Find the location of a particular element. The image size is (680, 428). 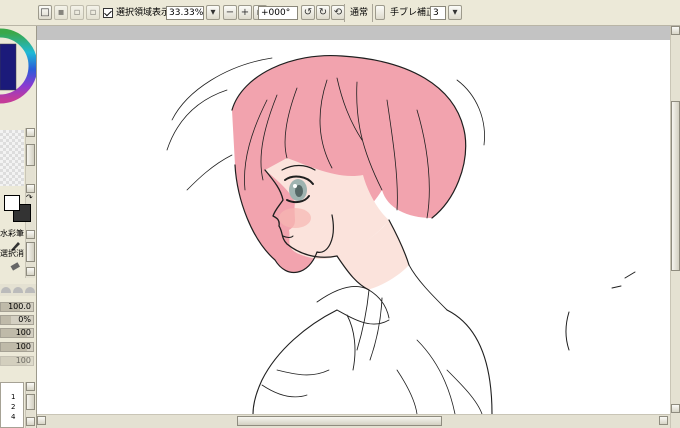

deselect-icon: □ is located at coordinates (45, 12).